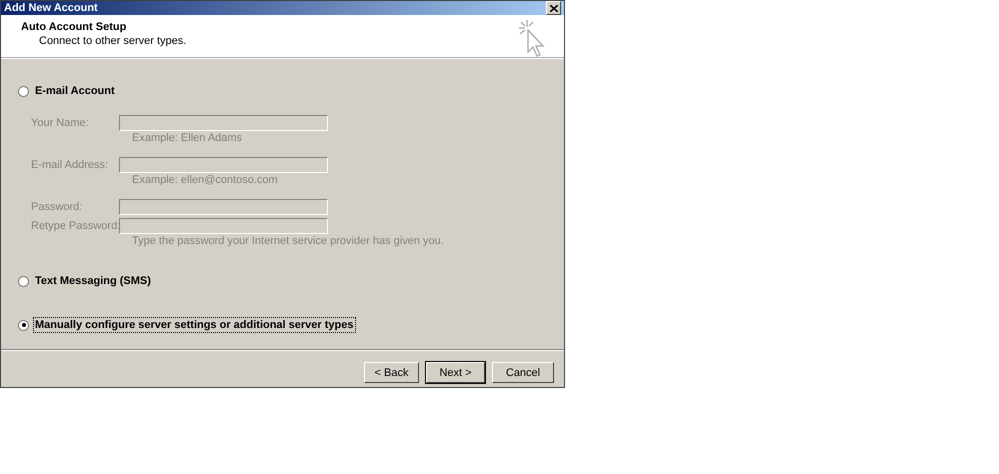 The image size is (999, 474). Describe the element at coordinates (75, 91) in the screenshot. I see `option-label: E-mail Account` at that location.